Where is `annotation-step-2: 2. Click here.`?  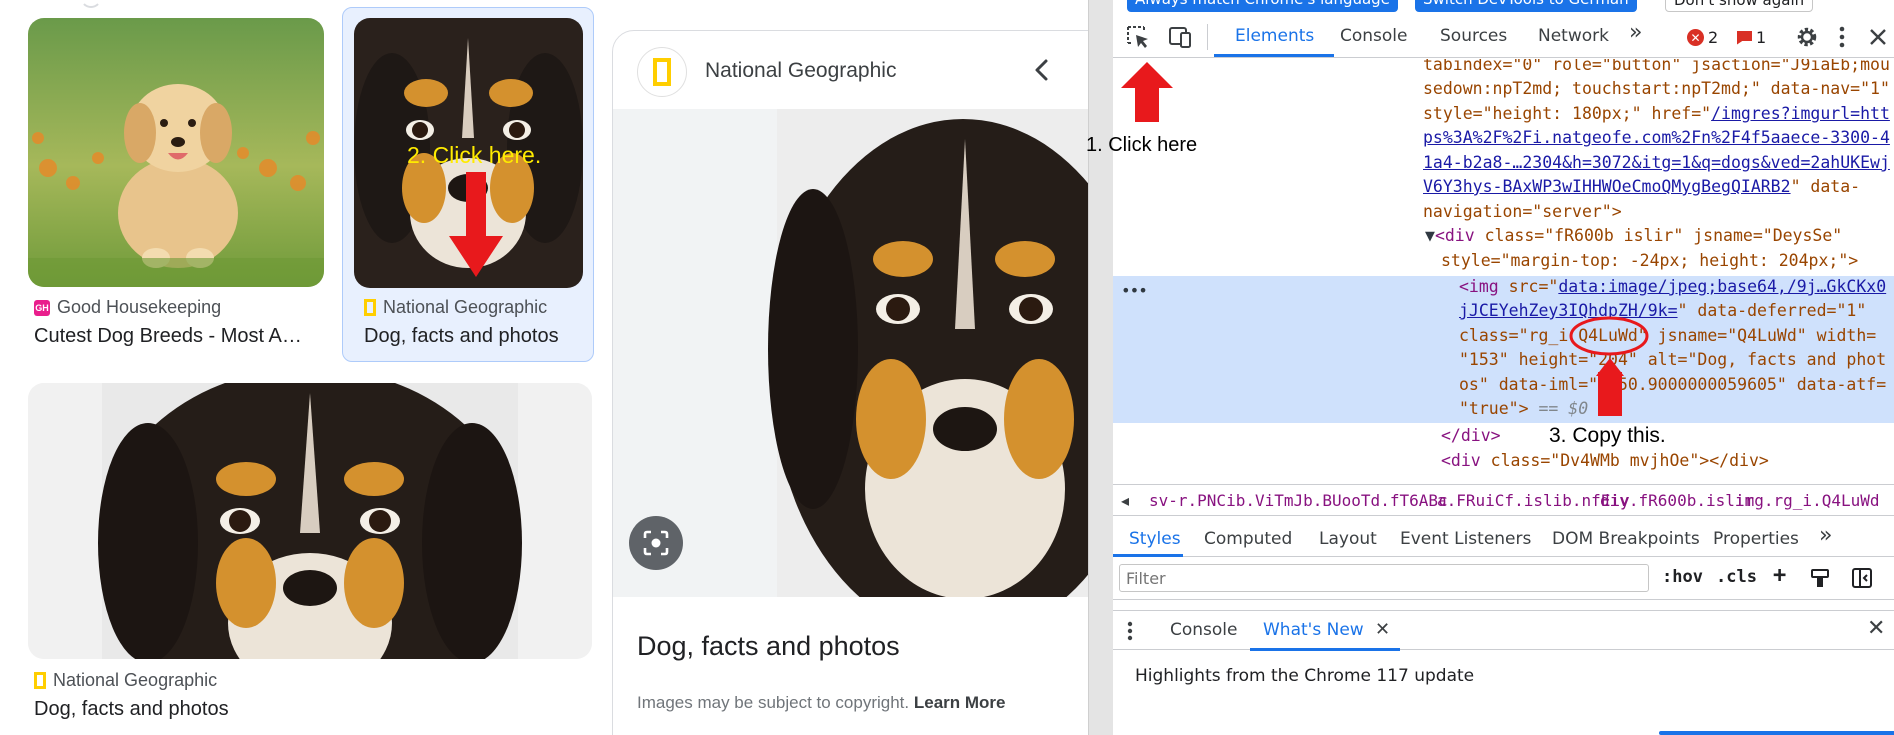
annotation-step-2: 2. Click here. is located at coordinates (474, 155).